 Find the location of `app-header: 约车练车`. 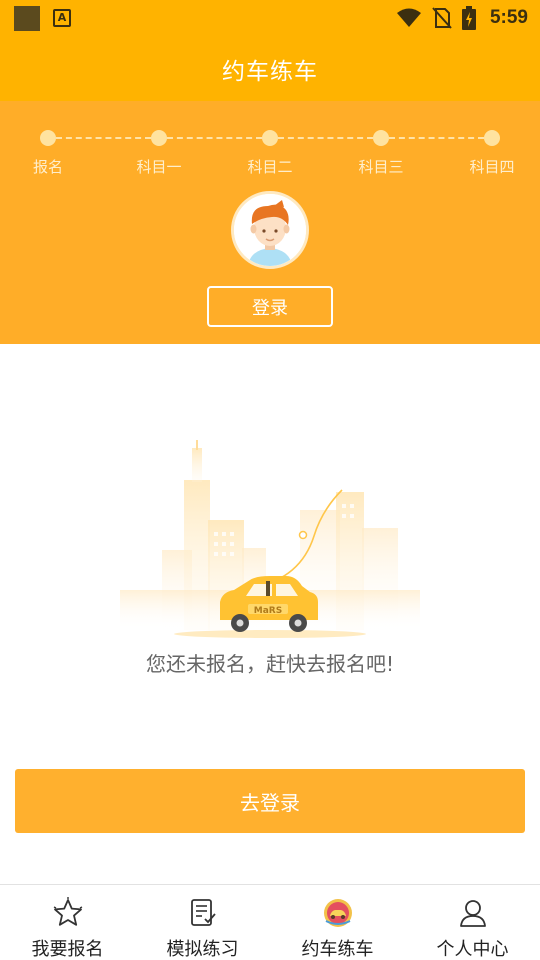

app-header: 约车练车 is located at coordinates (270, 68).